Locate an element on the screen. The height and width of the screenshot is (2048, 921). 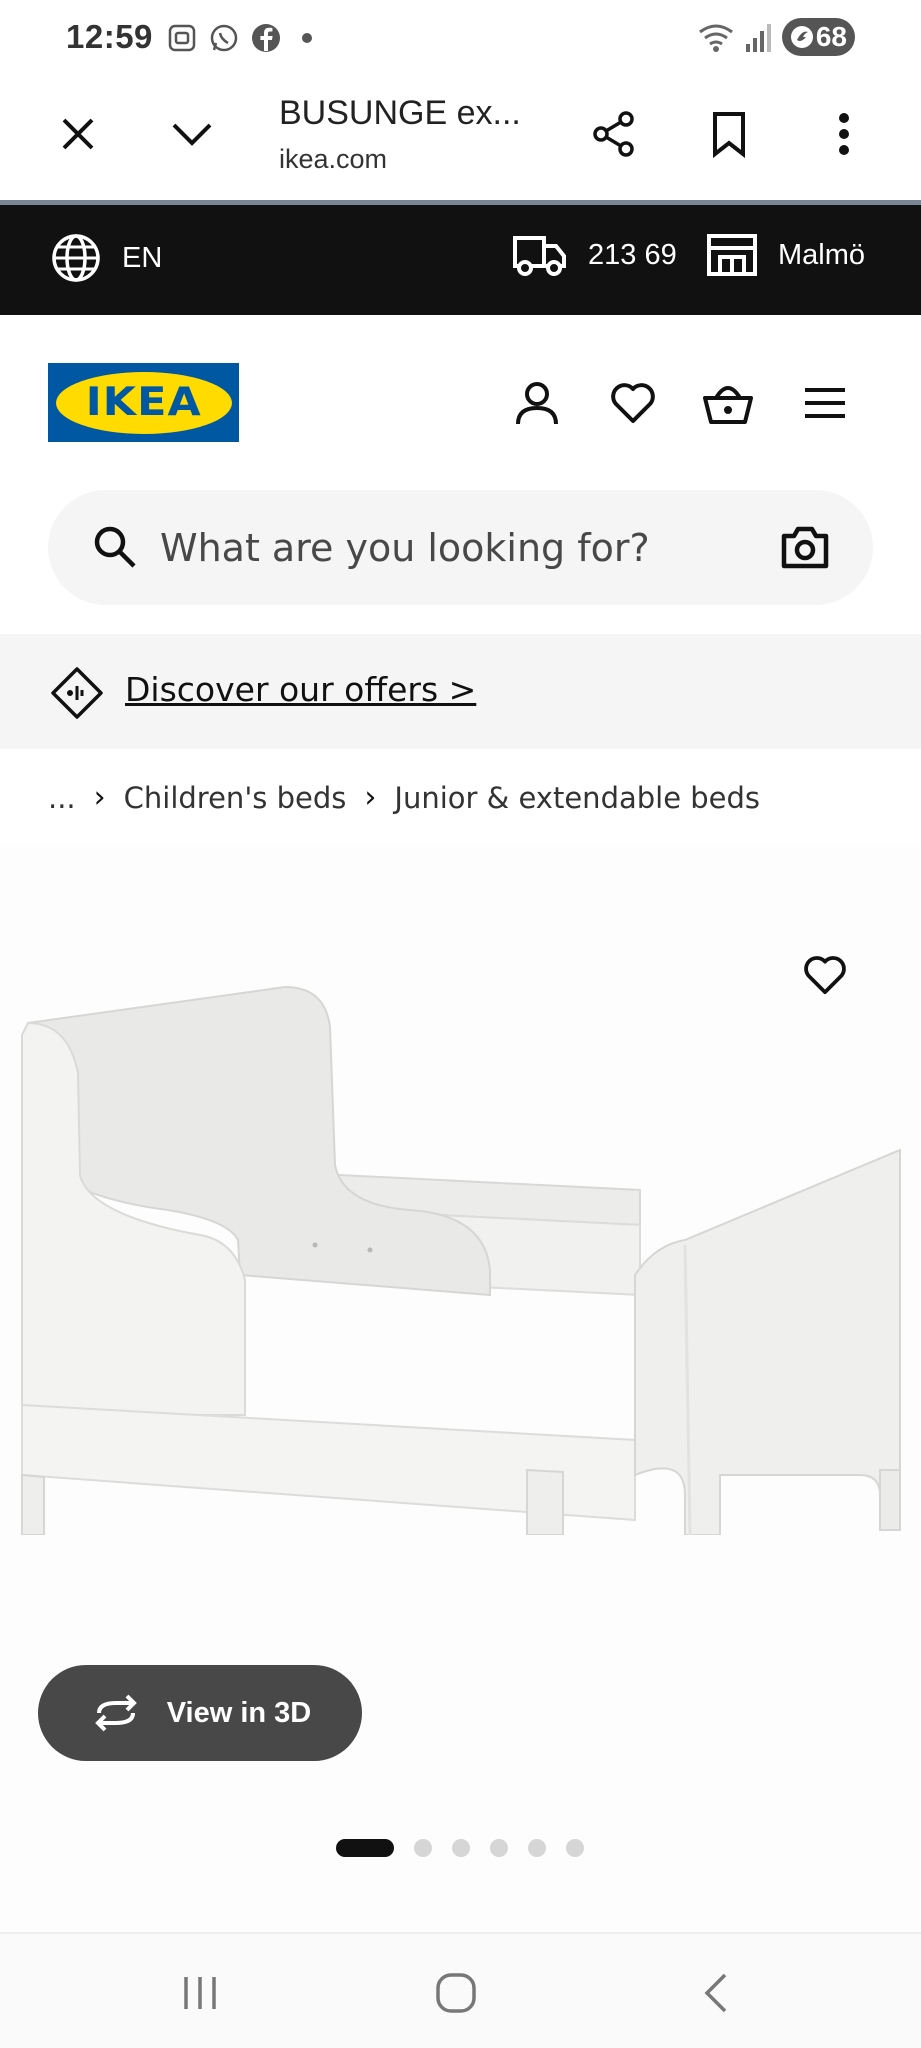
home-icon is located at coordinates (456, 1993).